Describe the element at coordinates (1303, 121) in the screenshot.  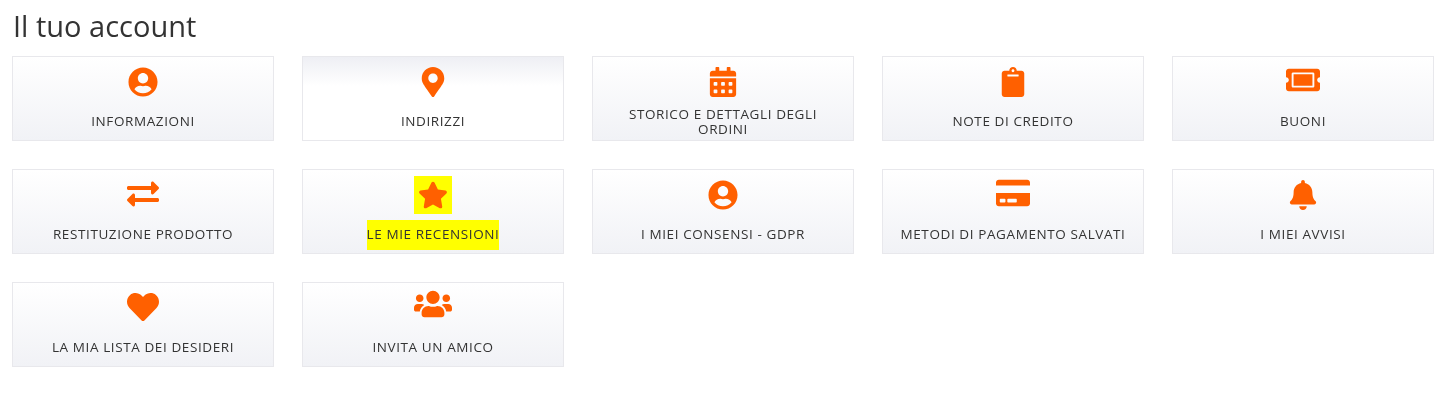
I see `tile-label: BUONI` at that location.